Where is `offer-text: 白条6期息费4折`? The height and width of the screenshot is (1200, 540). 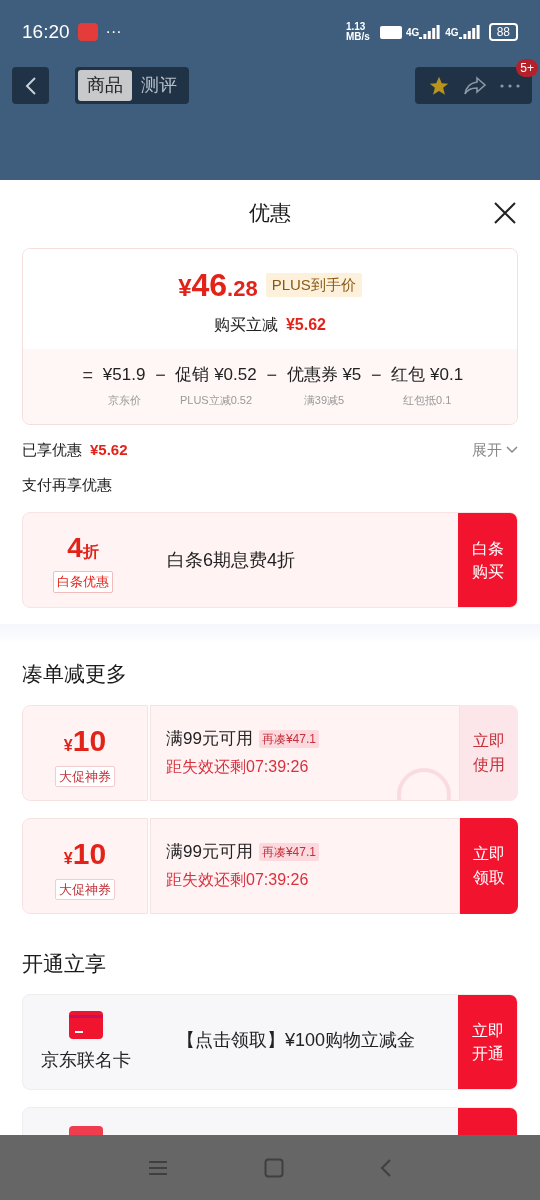
offer-text: 白条6期息费4折 is located at coordinates (231, 560).